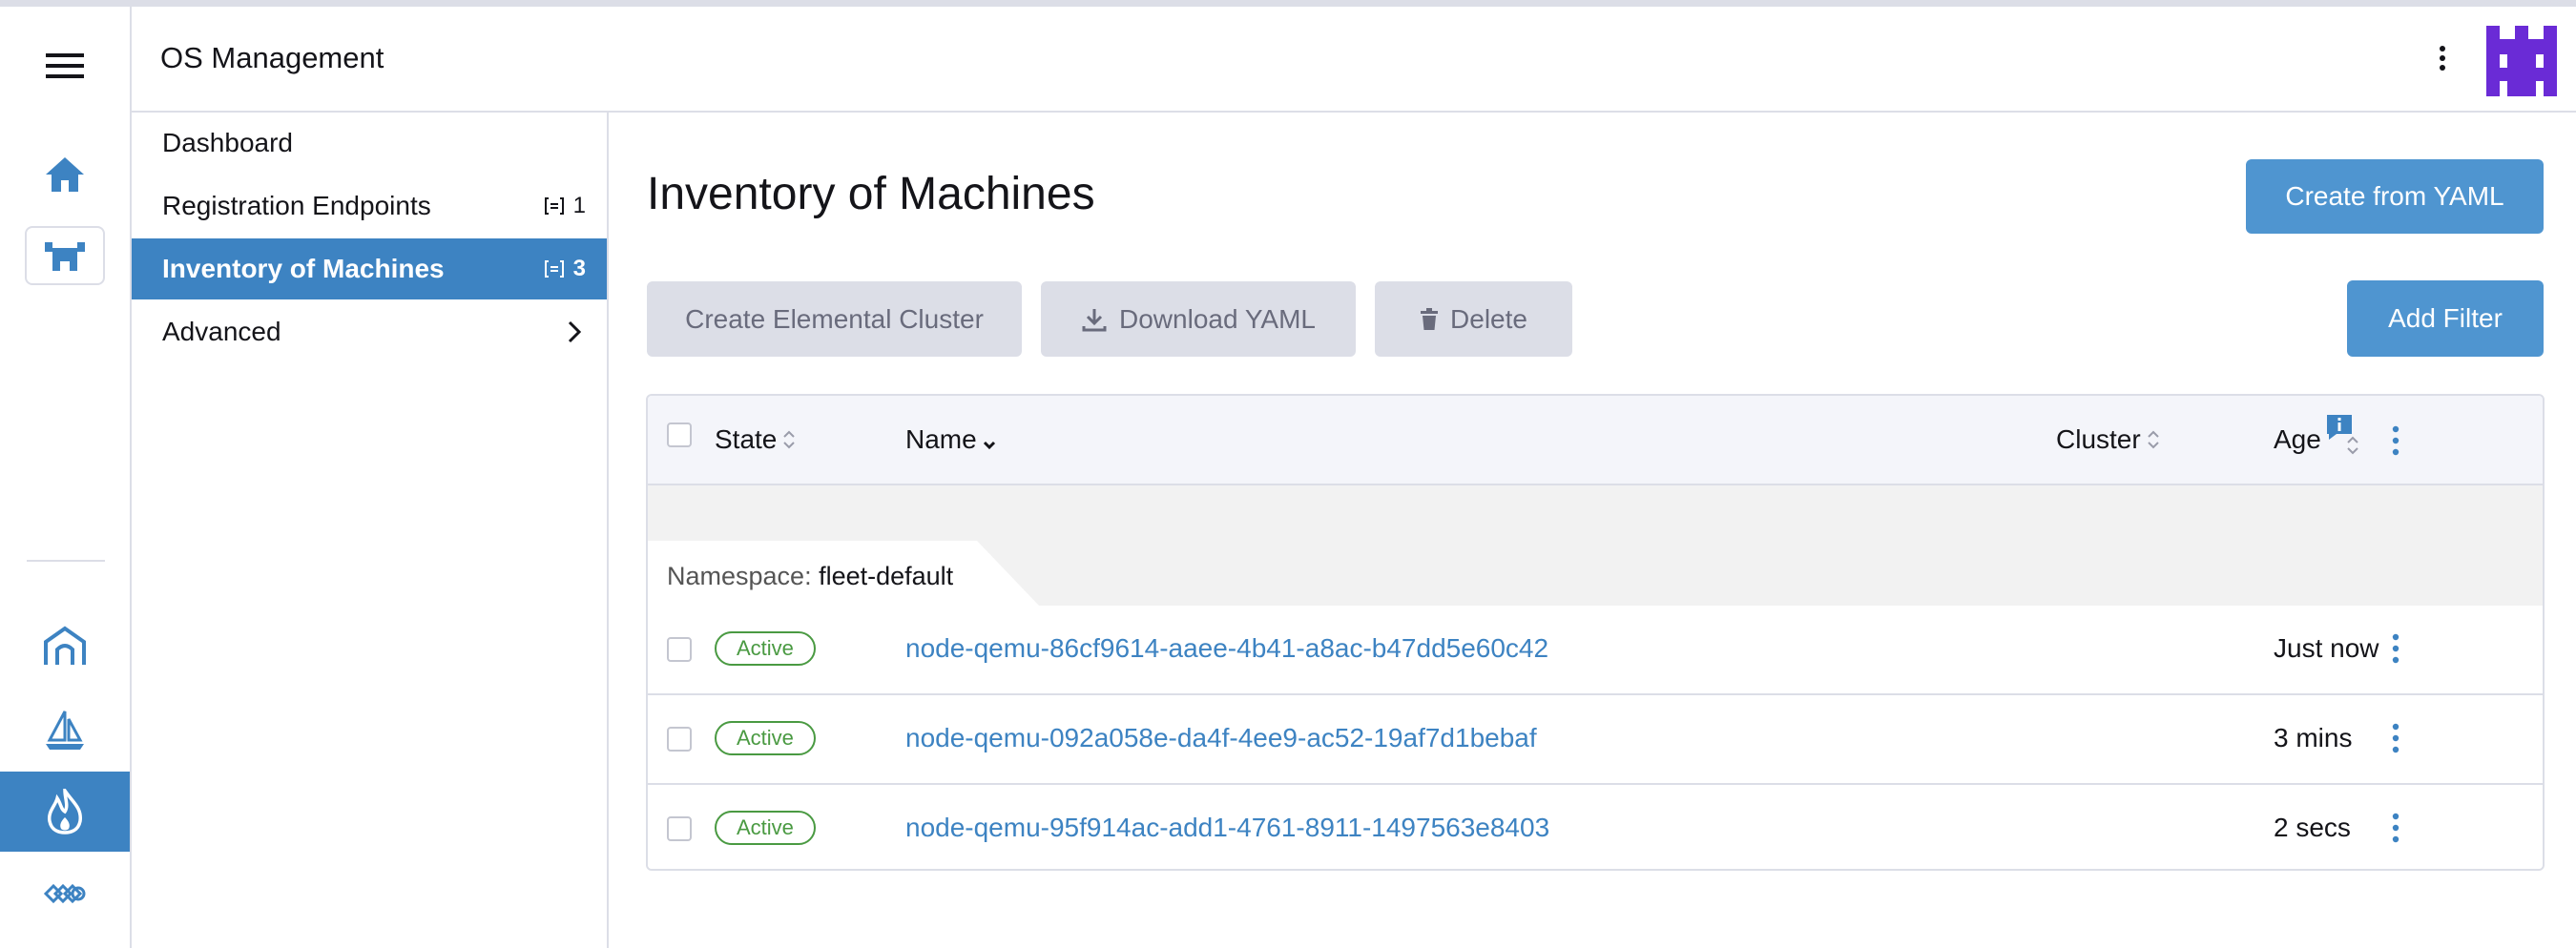  What do you see at coordinates (1217, 318) in the screenshot?
I see `button-label: Download YAML` at bounding box center [1217, 318].